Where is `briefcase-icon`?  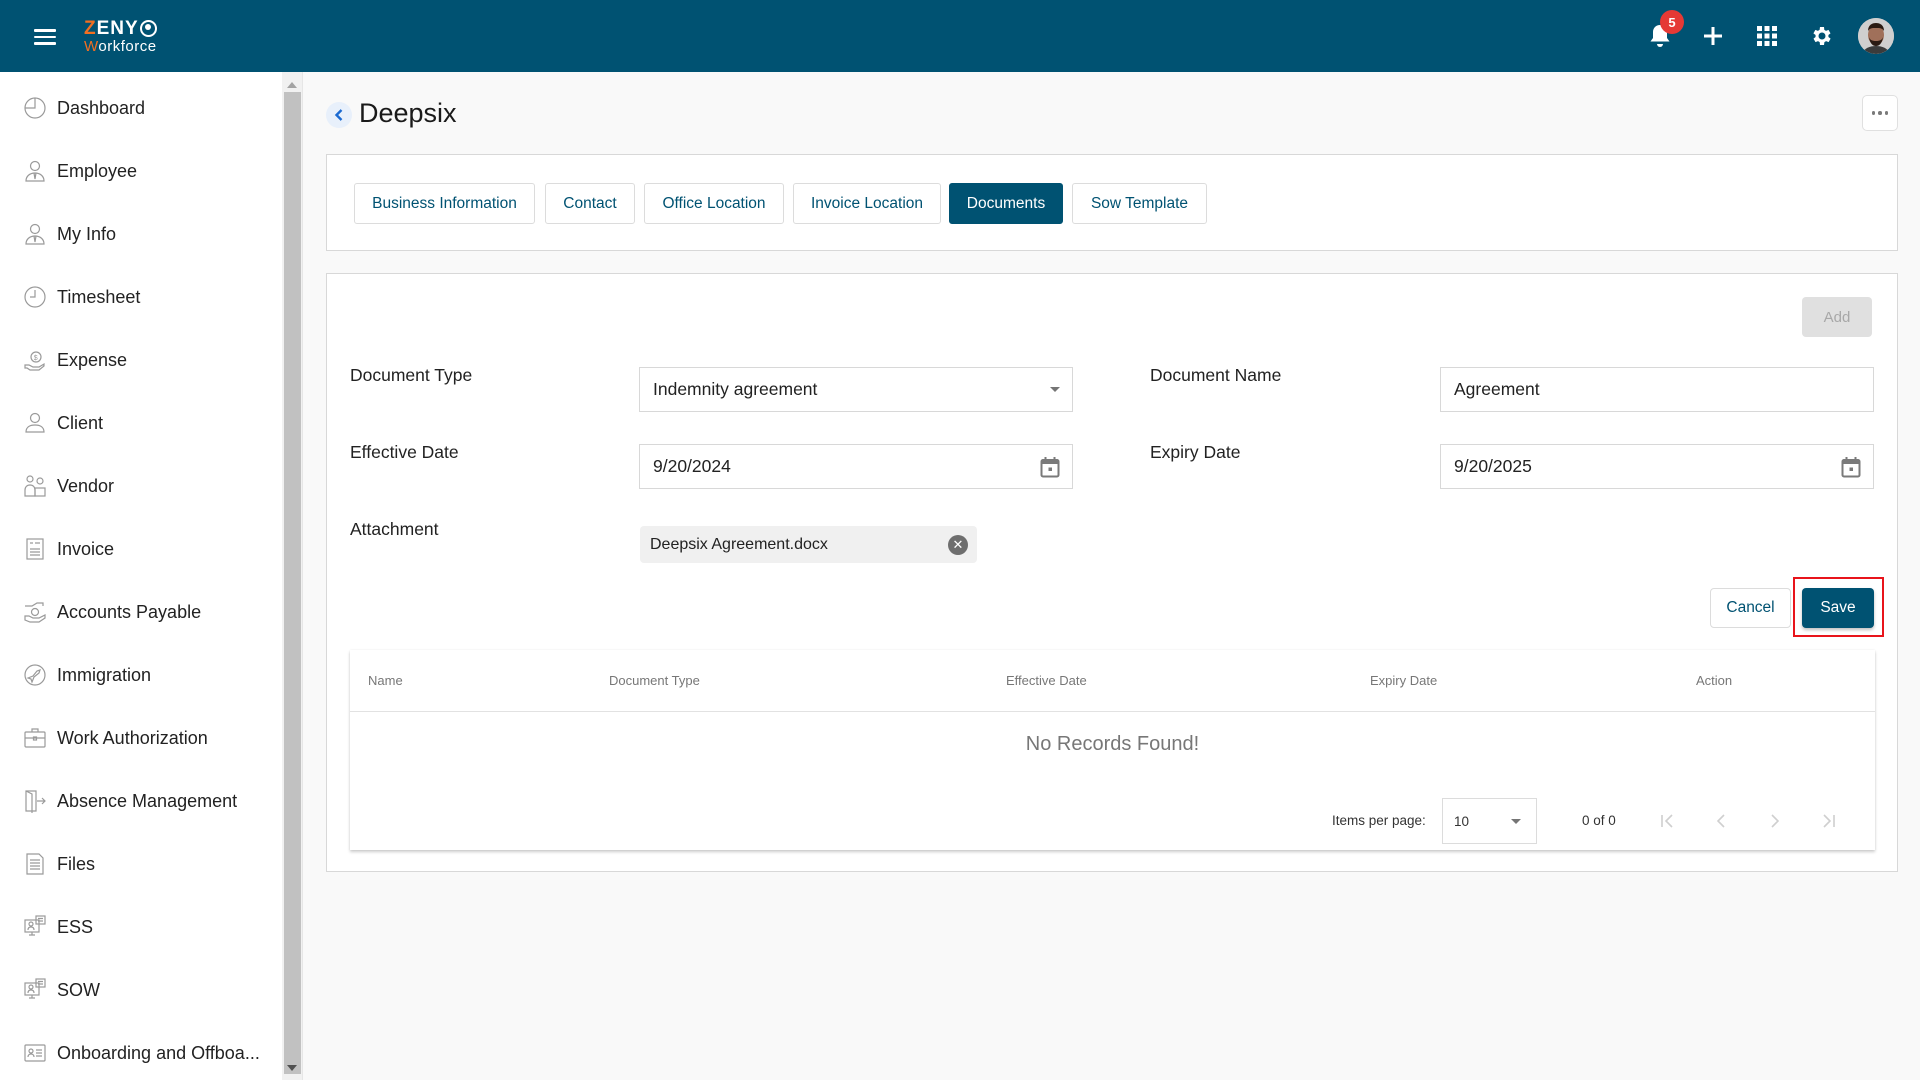 briefcase-icon is located at coordinates (35, 738).